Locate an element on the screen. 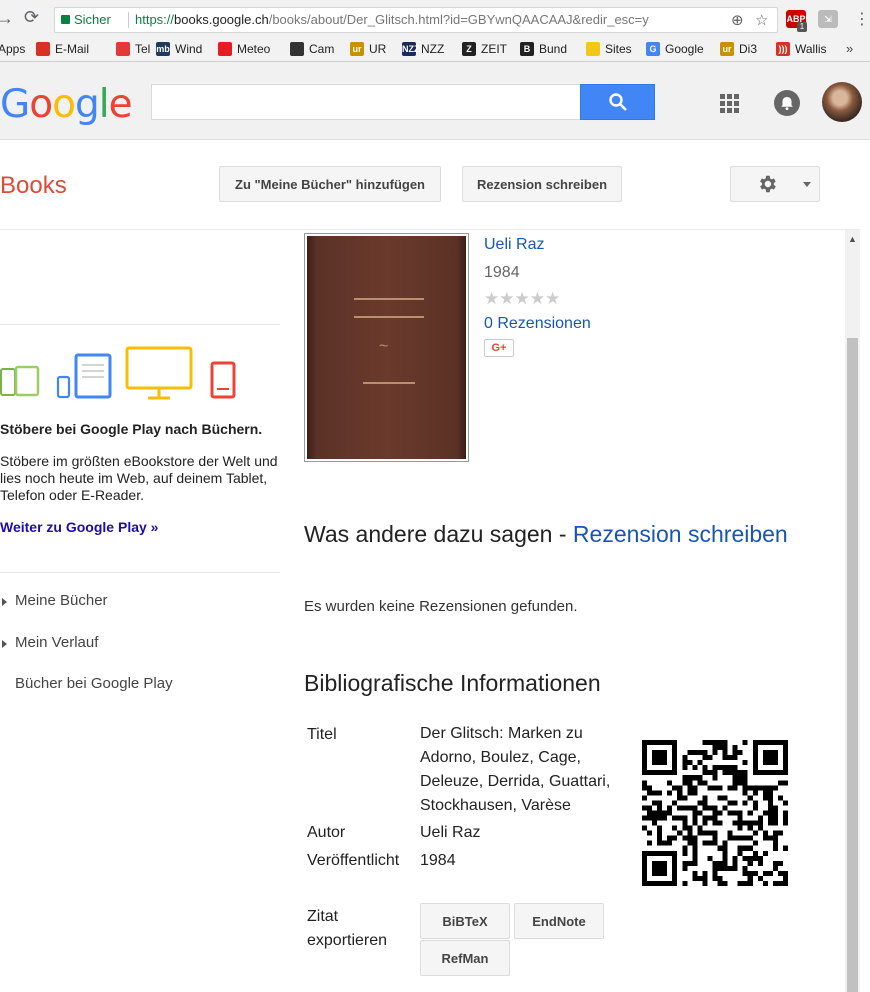 The image size is (870, 992). google-logo: Google is located at coordinates (66, 104).